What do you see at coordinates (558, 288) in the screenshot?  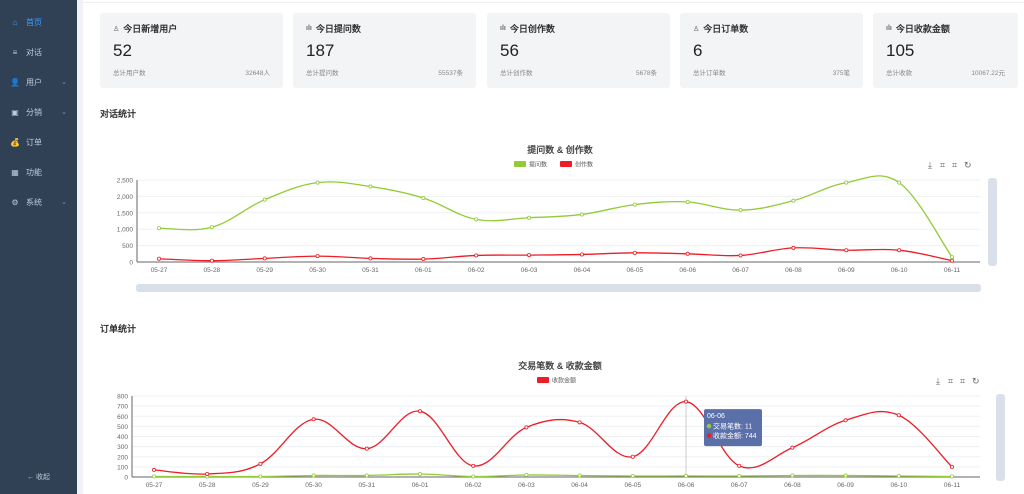 I see `horizontal-datazoom-slider` at bounding box center [558, 288].